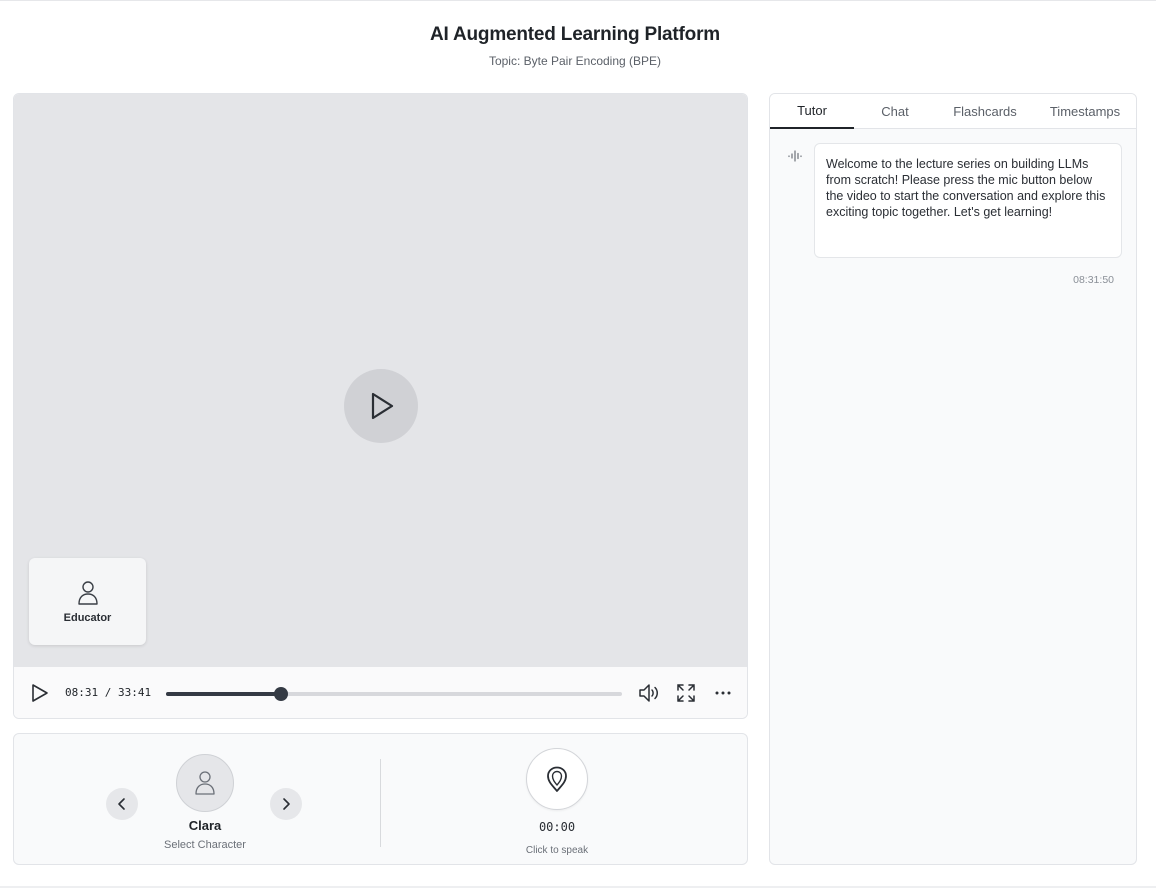 The height and width of the screenshot is (888, 1156). I want to click on page-subtitle: Topic: Byte Pair Encoding (BPE), so click(575, 61).